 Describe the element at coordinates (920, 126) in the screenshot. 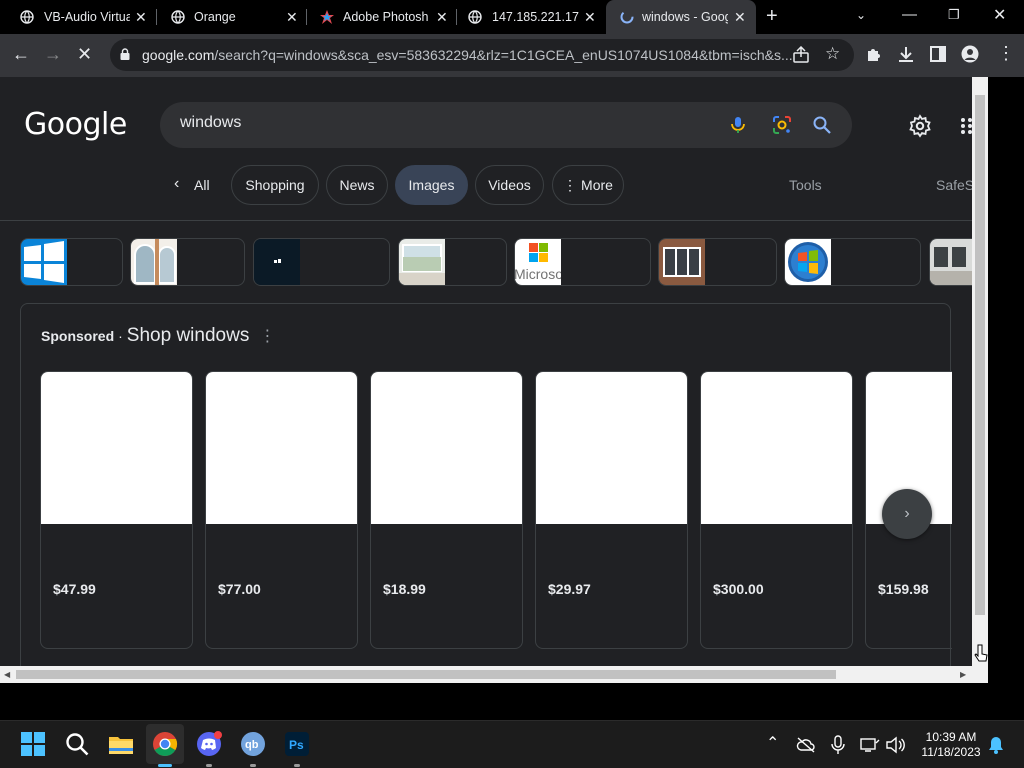

I see `settings-gear-icon` at that location.